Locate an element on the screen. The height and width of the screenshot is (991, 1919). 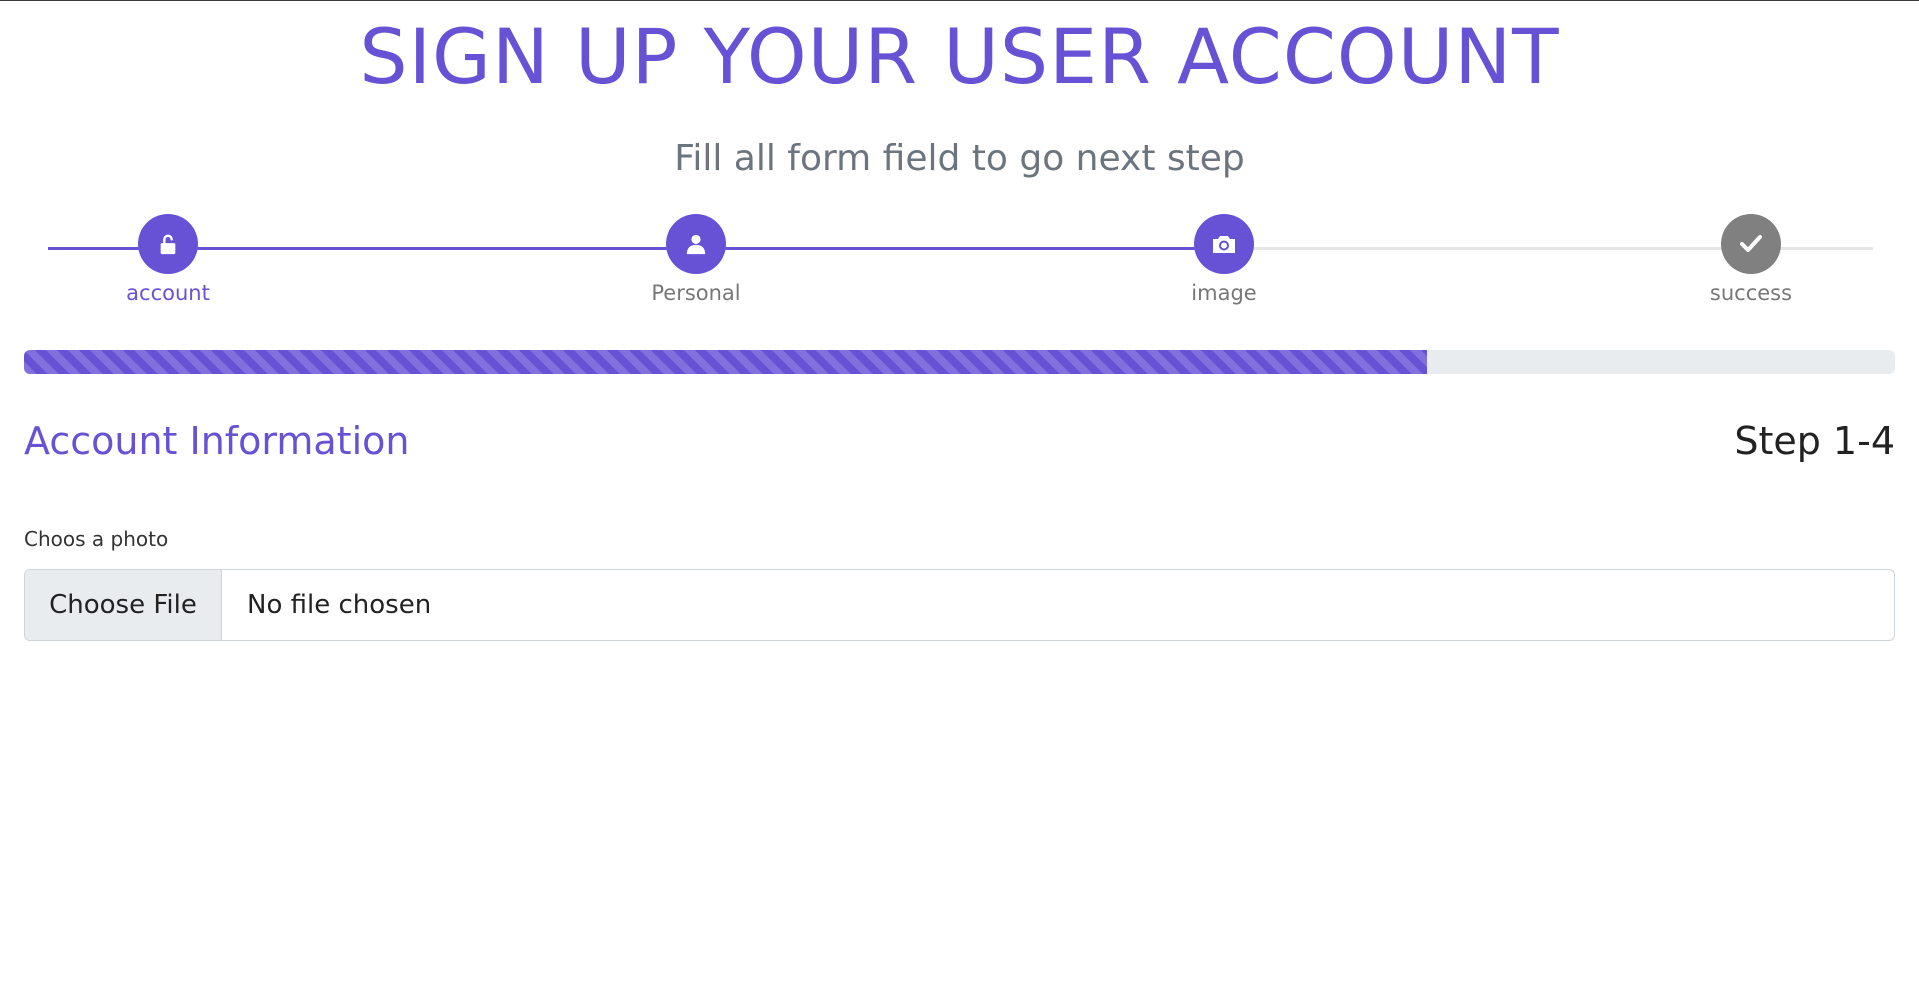
step-personal-label: Personal is located at coordinates (696, 293).